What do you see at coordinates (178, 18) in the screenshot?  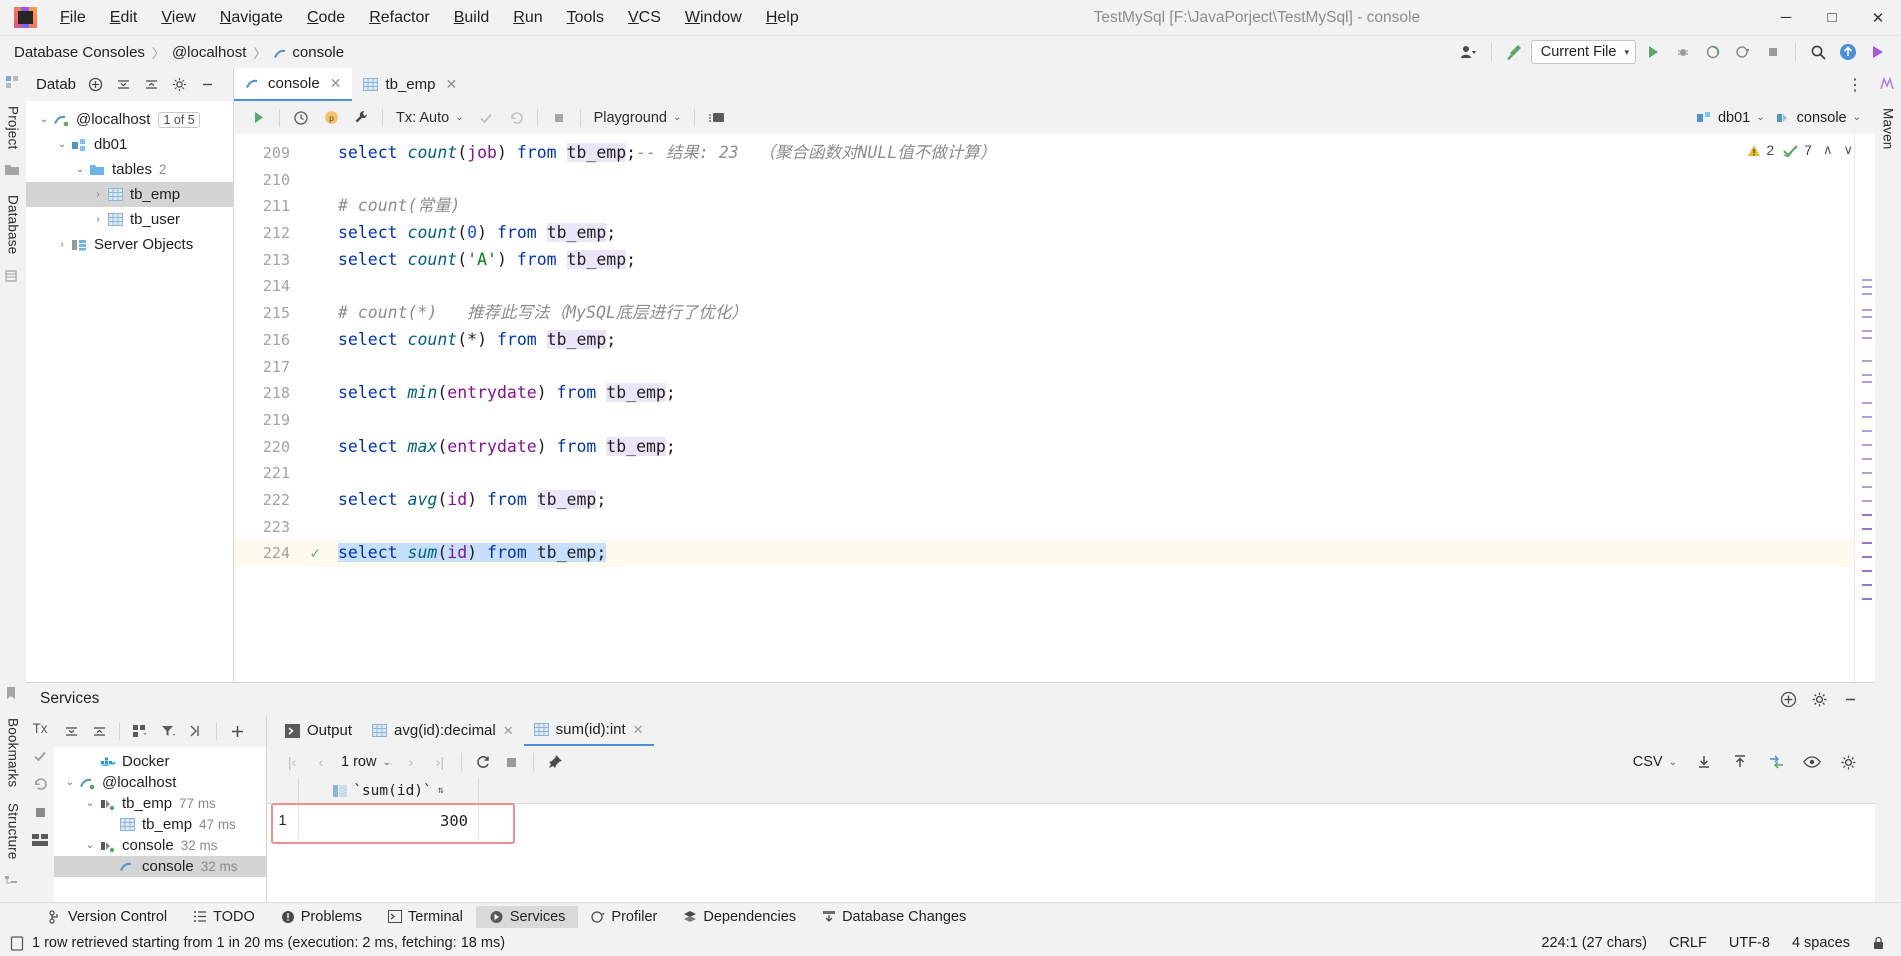 I see `menu-item-view: View` at bounding box center [178, 18].